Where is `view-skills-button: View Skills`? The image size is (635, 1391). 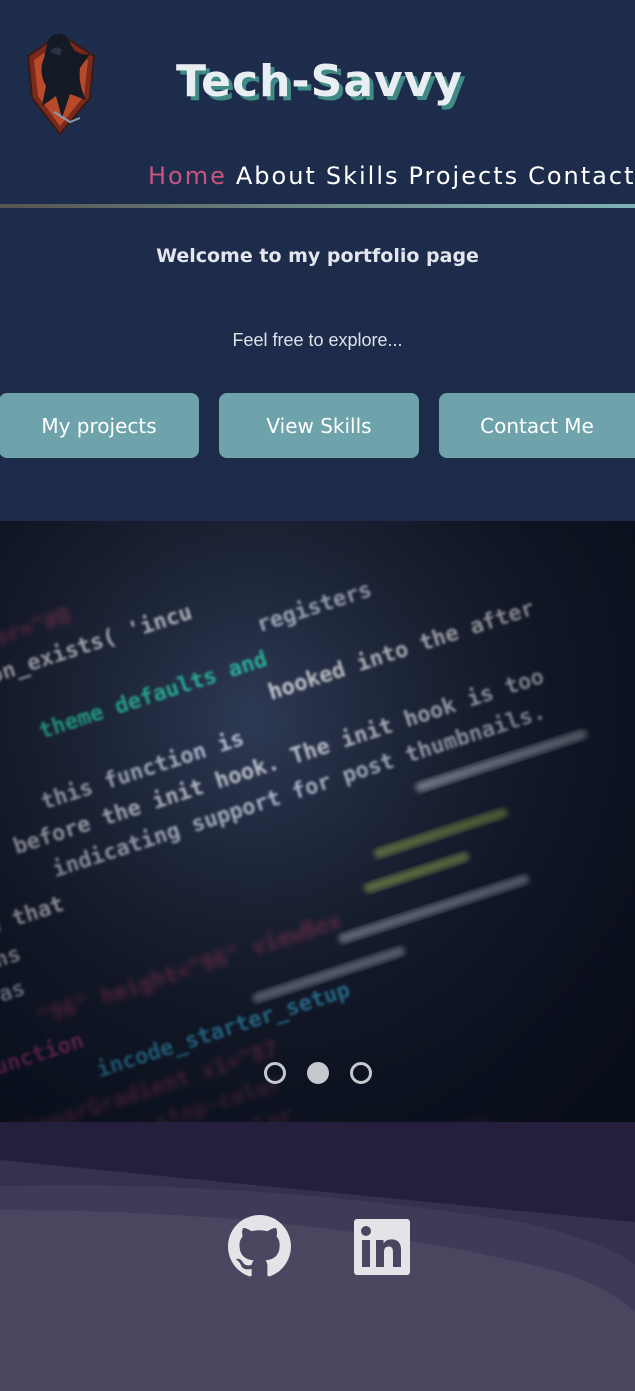
view-skills-button: View Skills is located at coordinates (319, 425).